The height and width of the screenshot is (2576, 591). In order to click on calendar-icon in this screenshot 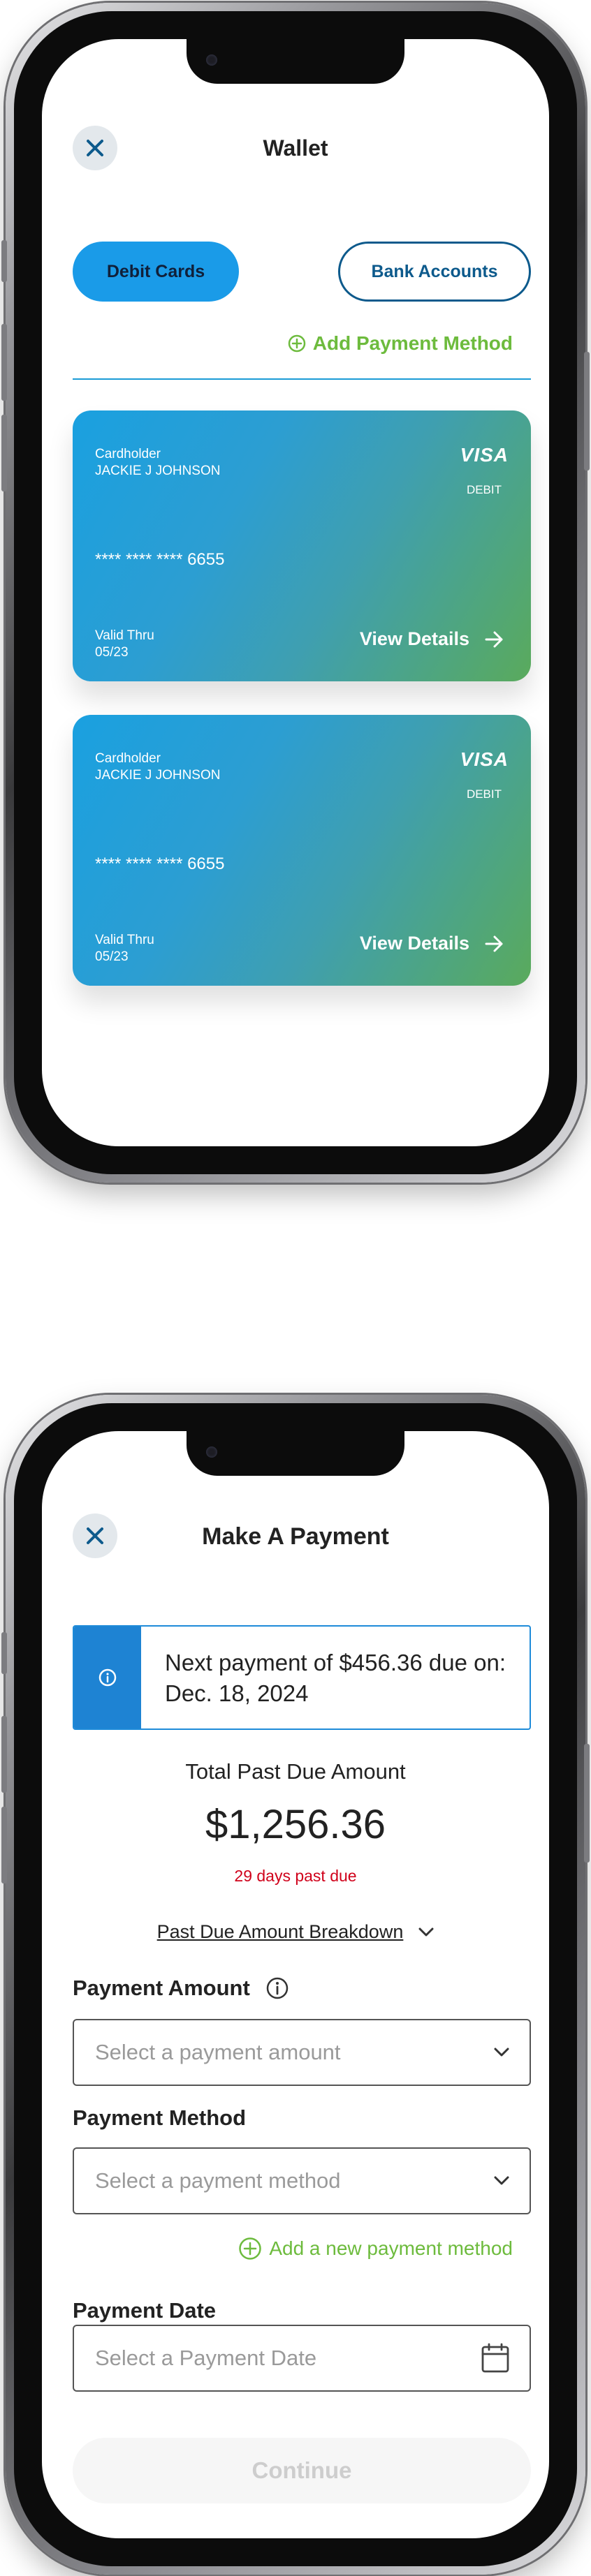, I will do `click(495, 2358)`.